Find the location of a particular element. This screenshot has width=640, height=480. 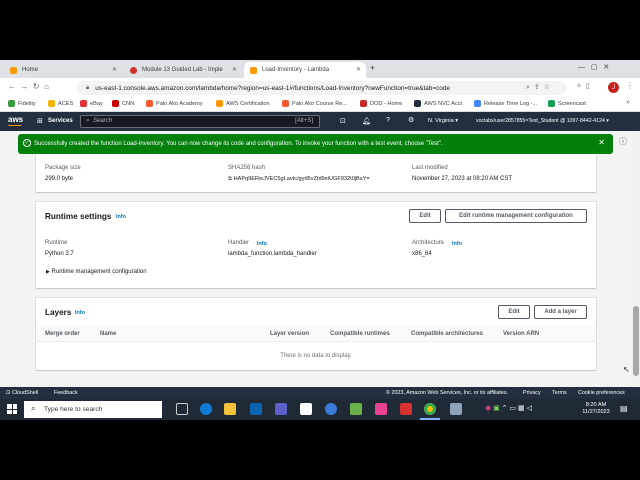

bookmark-label: DOD - Home is located at coordinates (386, 103).